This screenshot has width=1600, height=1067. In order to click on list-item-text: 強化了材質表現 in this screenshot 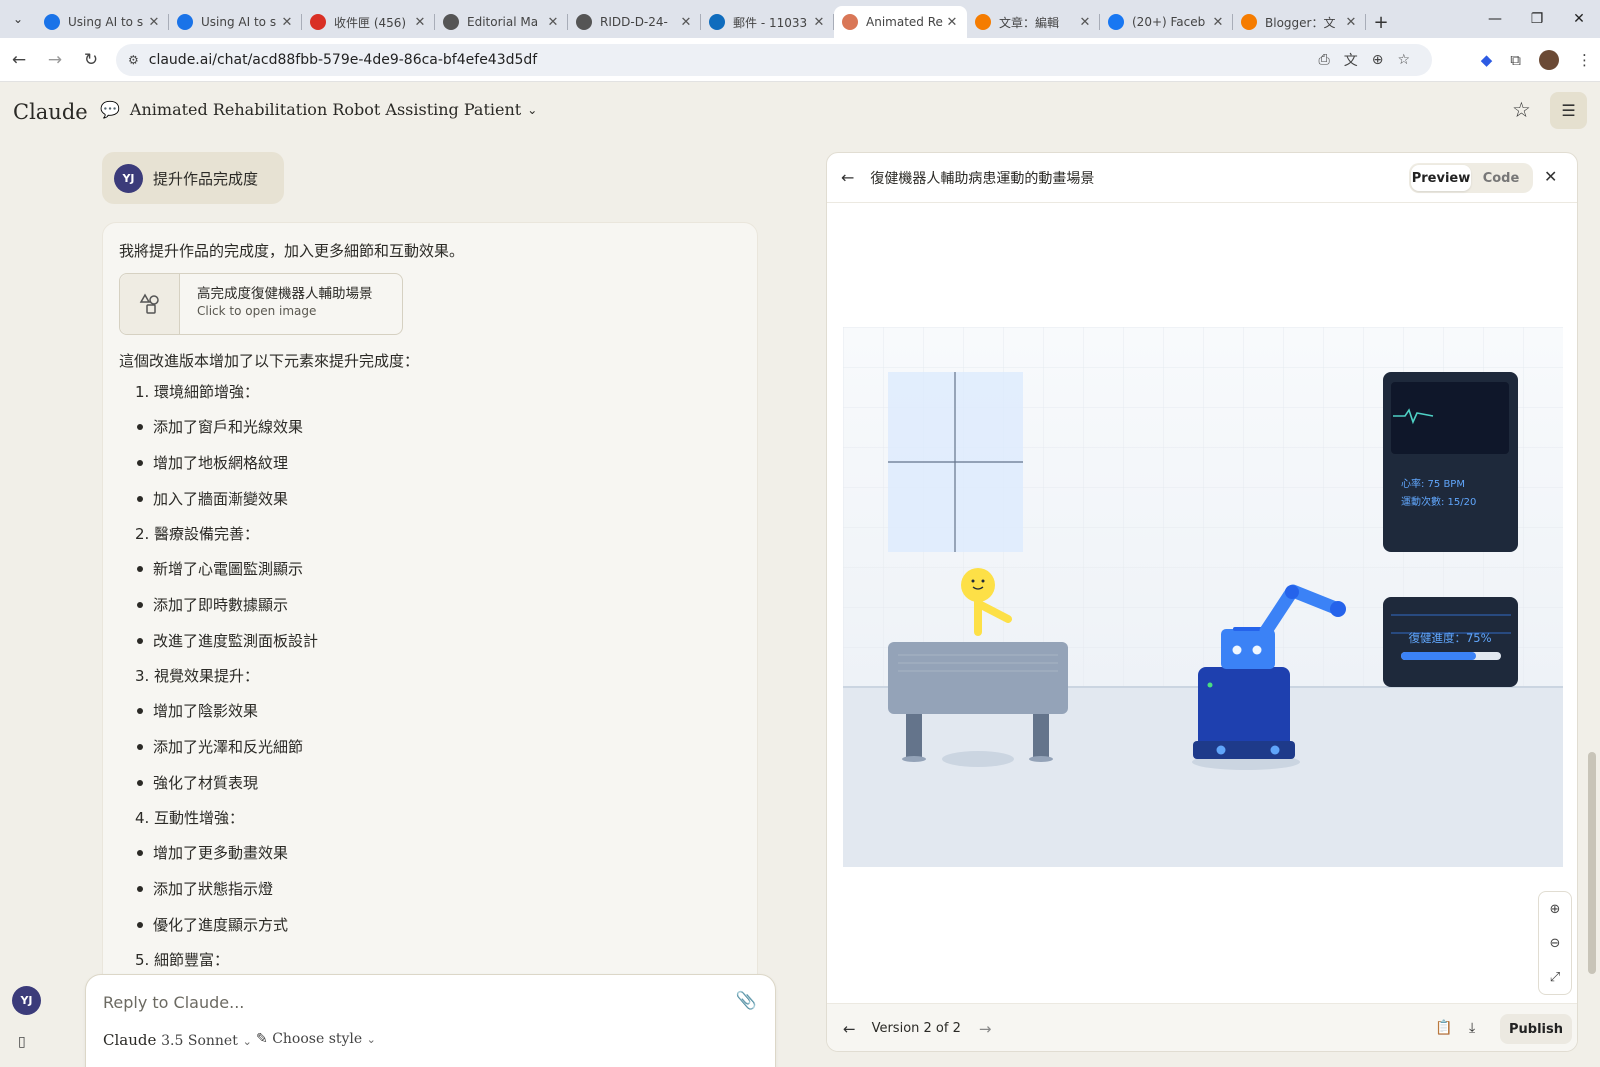, I will do `click(206, 783)`.